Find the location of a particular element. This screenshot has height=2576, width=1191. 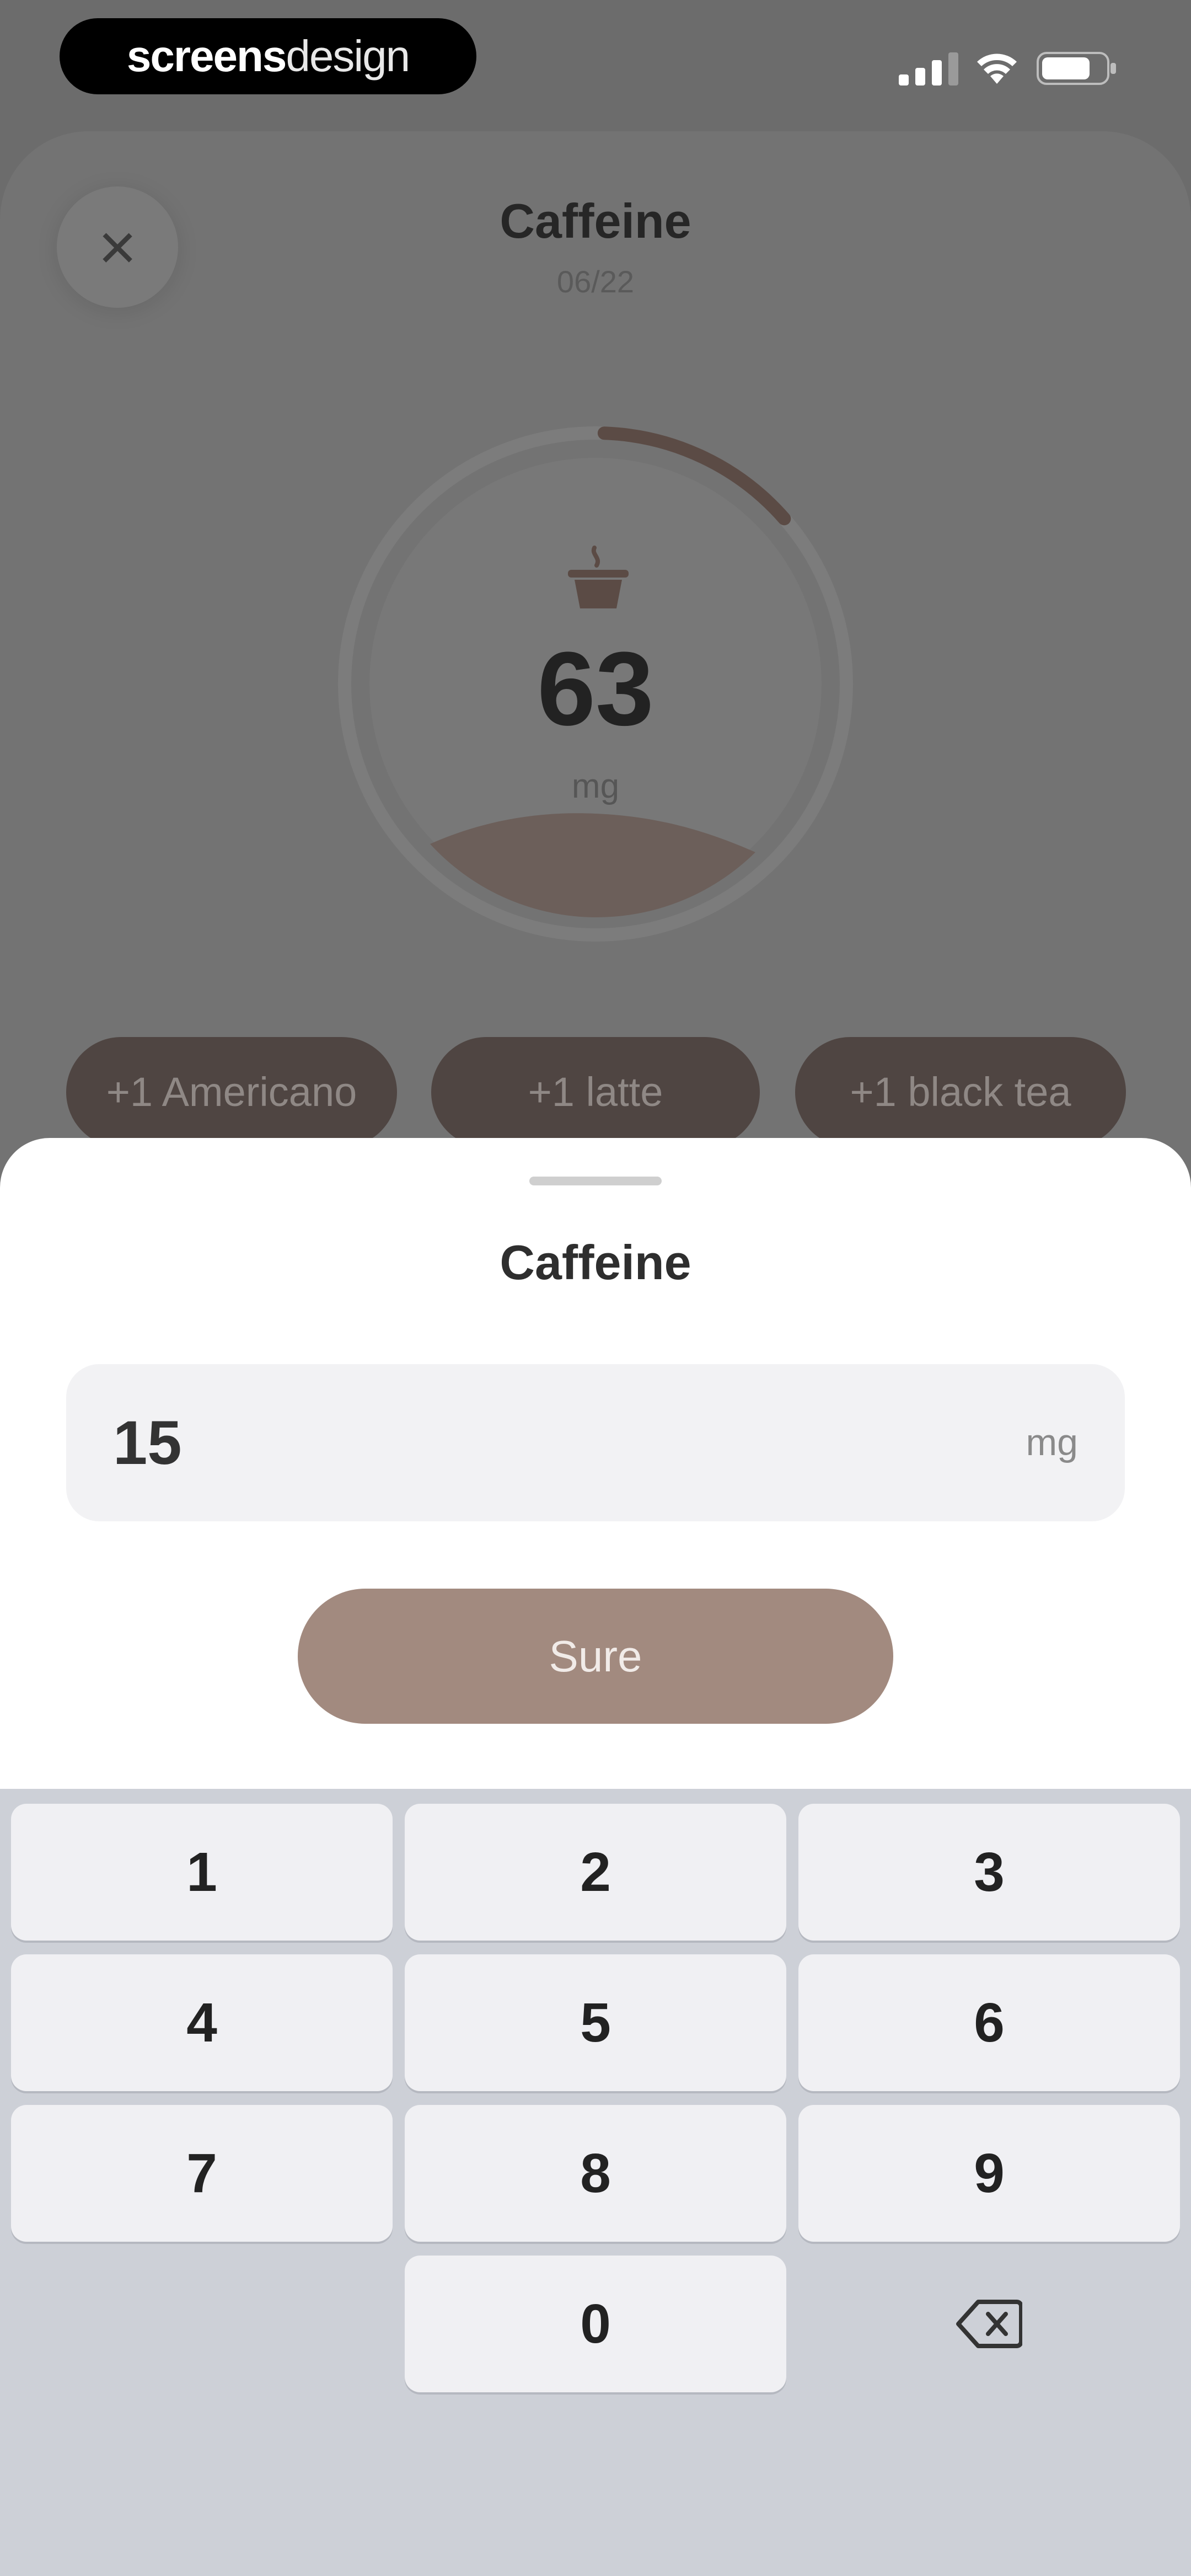

quick-add-americano-button: +1 Americano is located at coordinates (232, 1092).